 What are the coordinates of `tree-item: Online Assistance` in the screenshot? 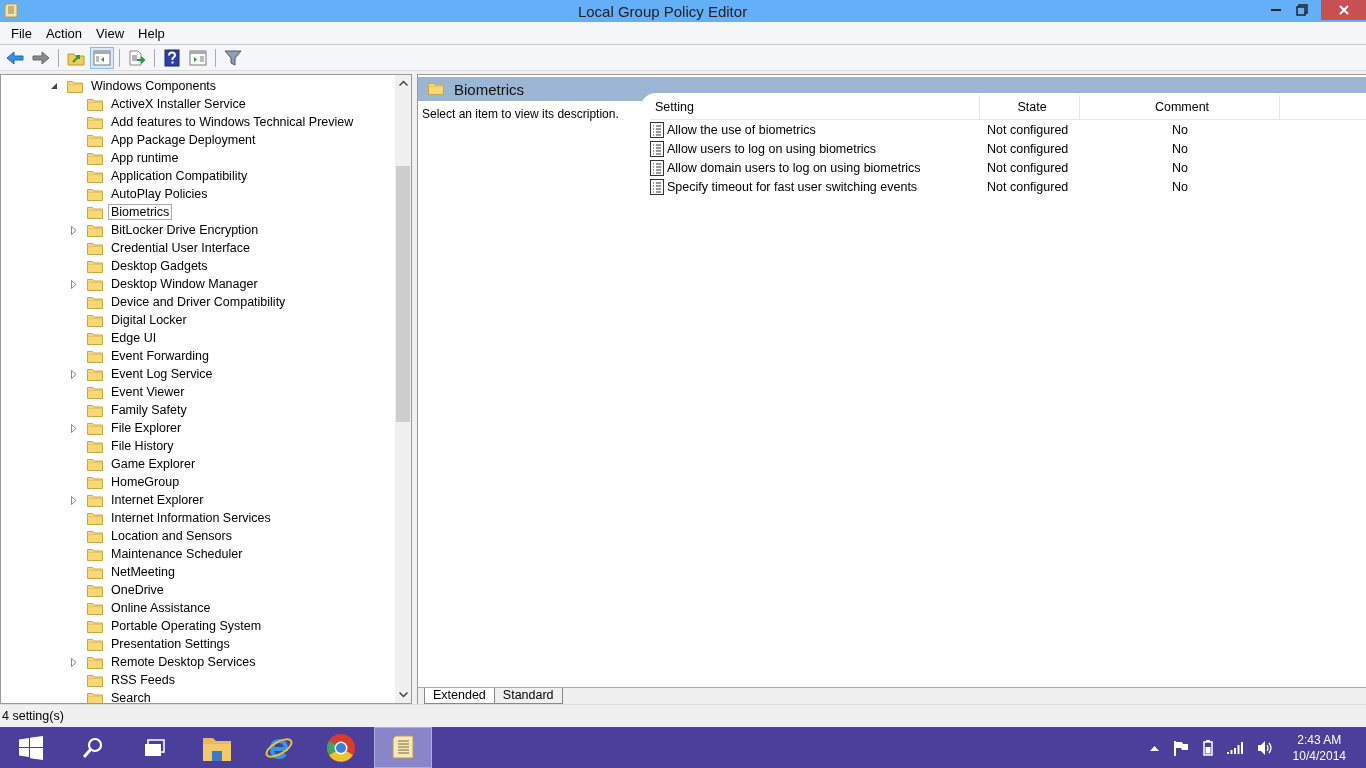 It's located at (161, 608).